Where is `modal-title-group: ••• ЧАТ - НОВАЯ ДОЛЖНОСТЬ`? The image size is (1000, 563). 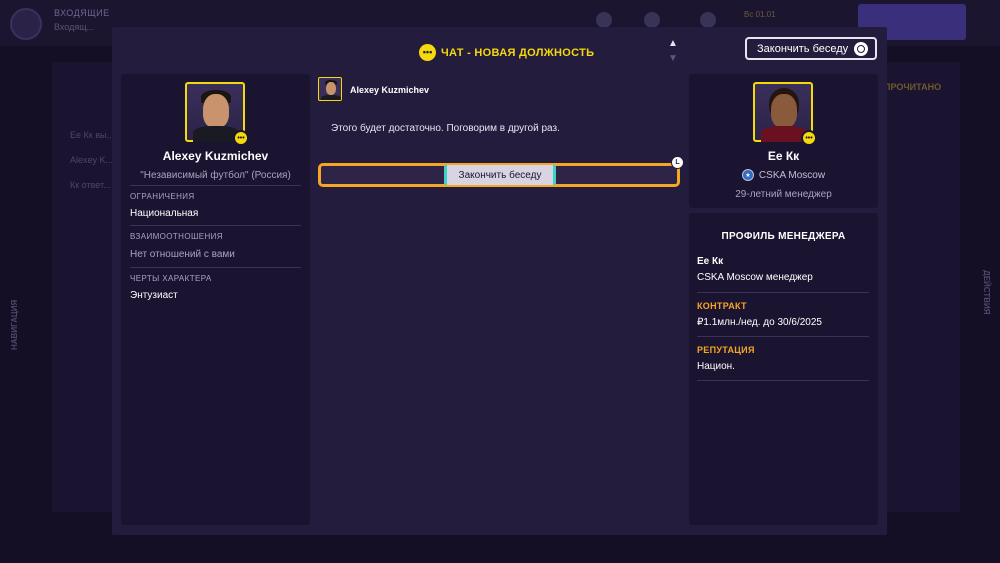
modal-title-group: ••• ЧАТ - НОВАЯ ДОЛЖНОСТЬ is located at coordinates (506, 52).